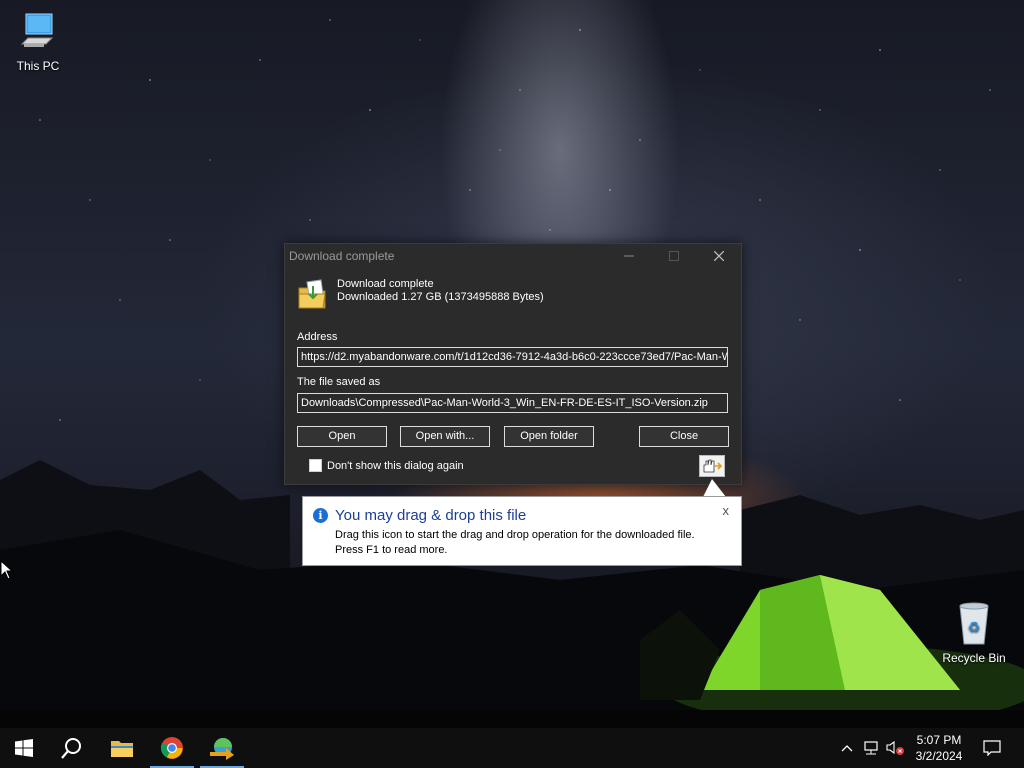 The height and width of the screenshot is (768, 1024). I want to click on show-hidden-icons-button, so click(847, 748).